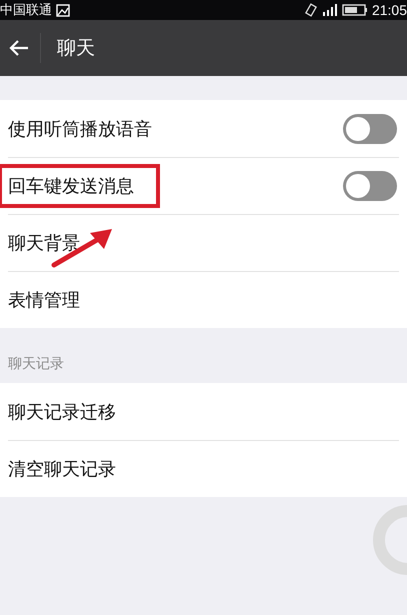 The image size is (407, 615). Describe the element at coordinates (76, 48) in the screenshot. I see `page-title: 聊天` at that location.